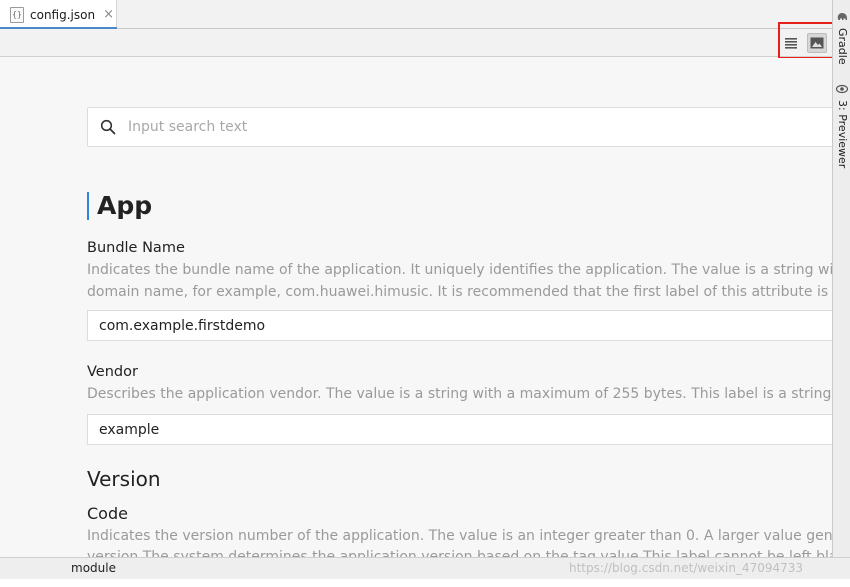 This screenshot has width=850, height=587. Describe the element at coordinates (108, 127) in the screenshot. I see `search-icon` at that location.